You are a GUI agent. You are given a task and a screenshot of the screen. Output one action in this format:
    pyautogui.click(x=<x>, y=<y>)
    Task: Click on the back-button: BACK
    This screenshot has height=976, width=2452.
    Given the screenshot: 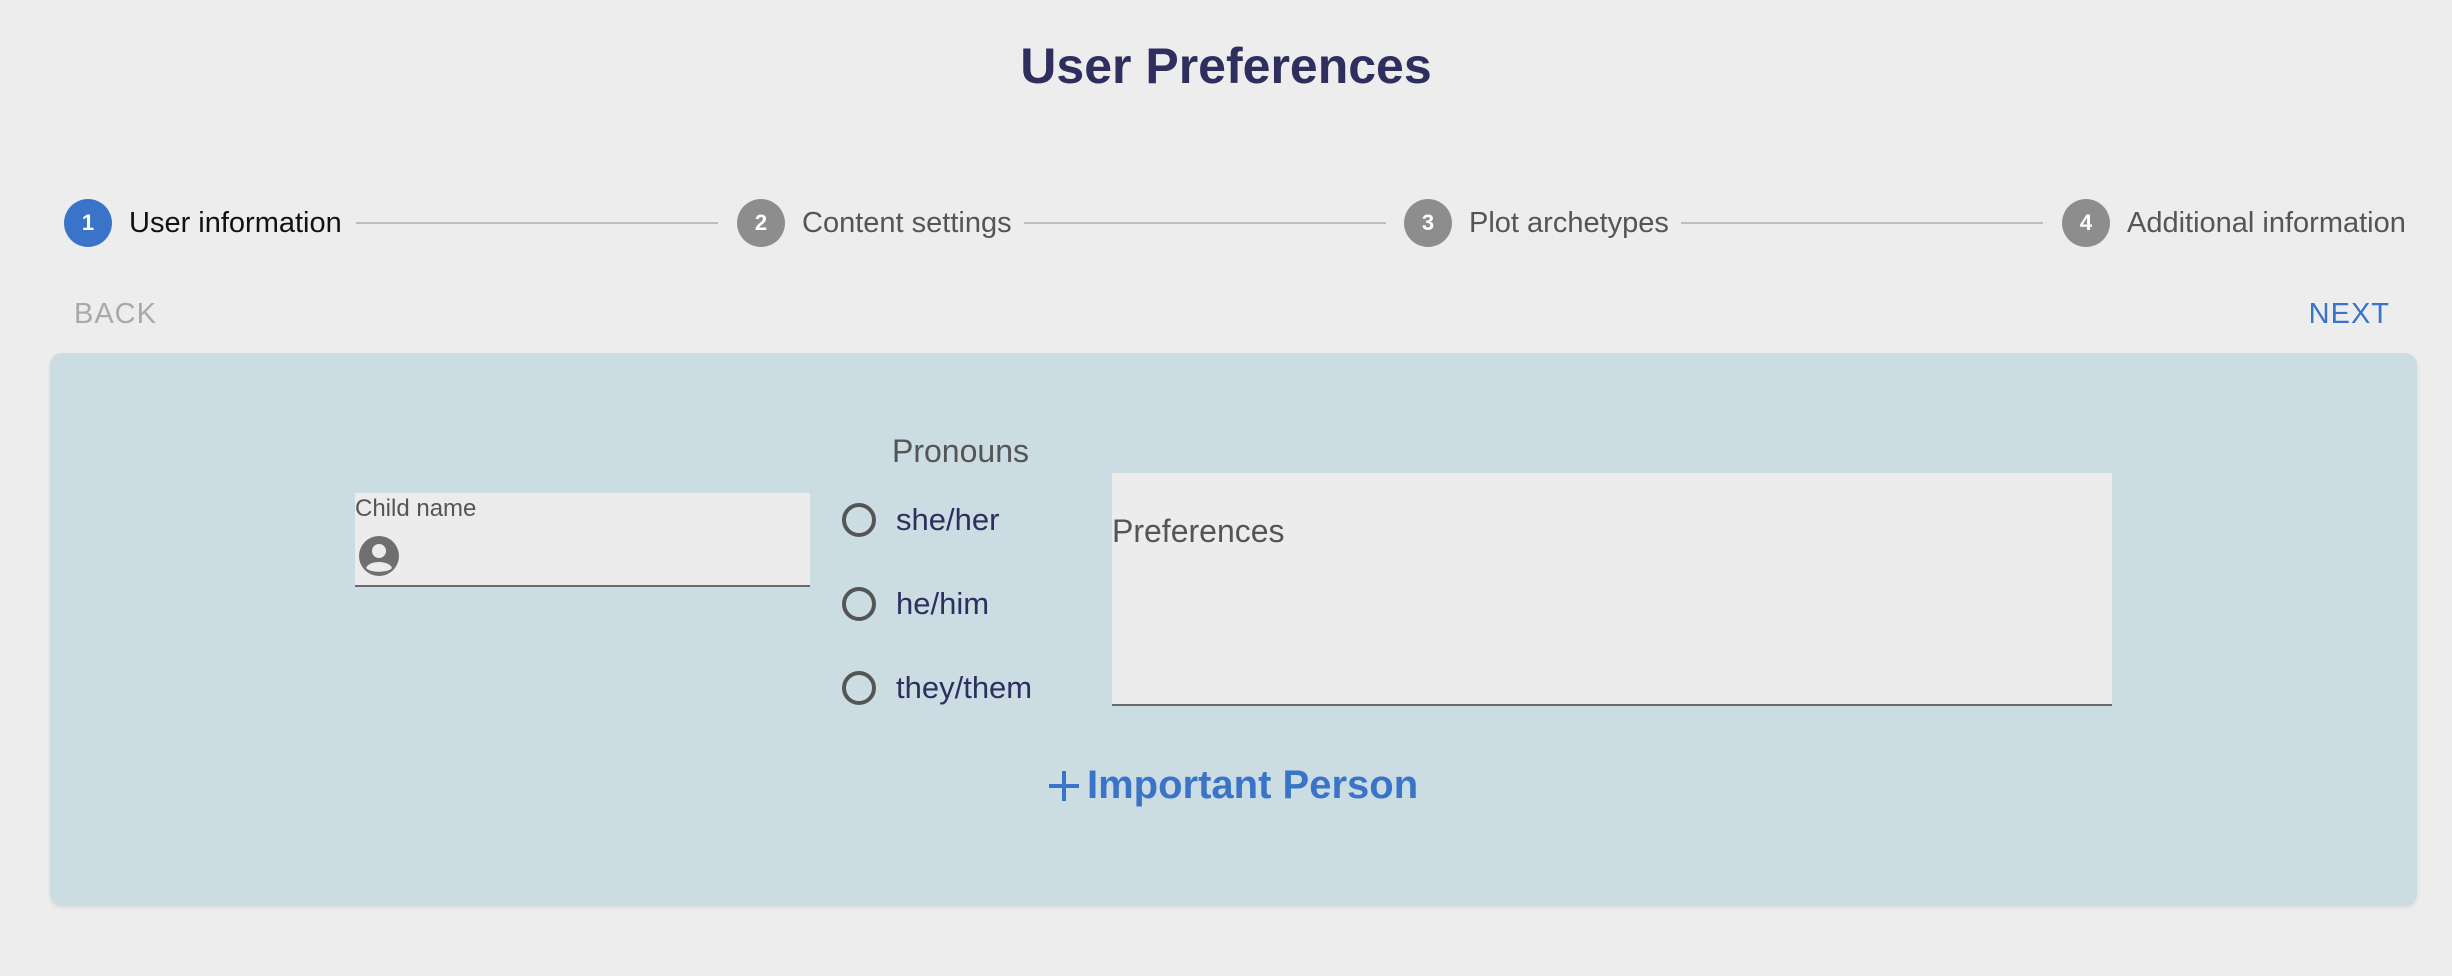 What is the action you would take?
    pyautogui.click(x=115, y=314)
    